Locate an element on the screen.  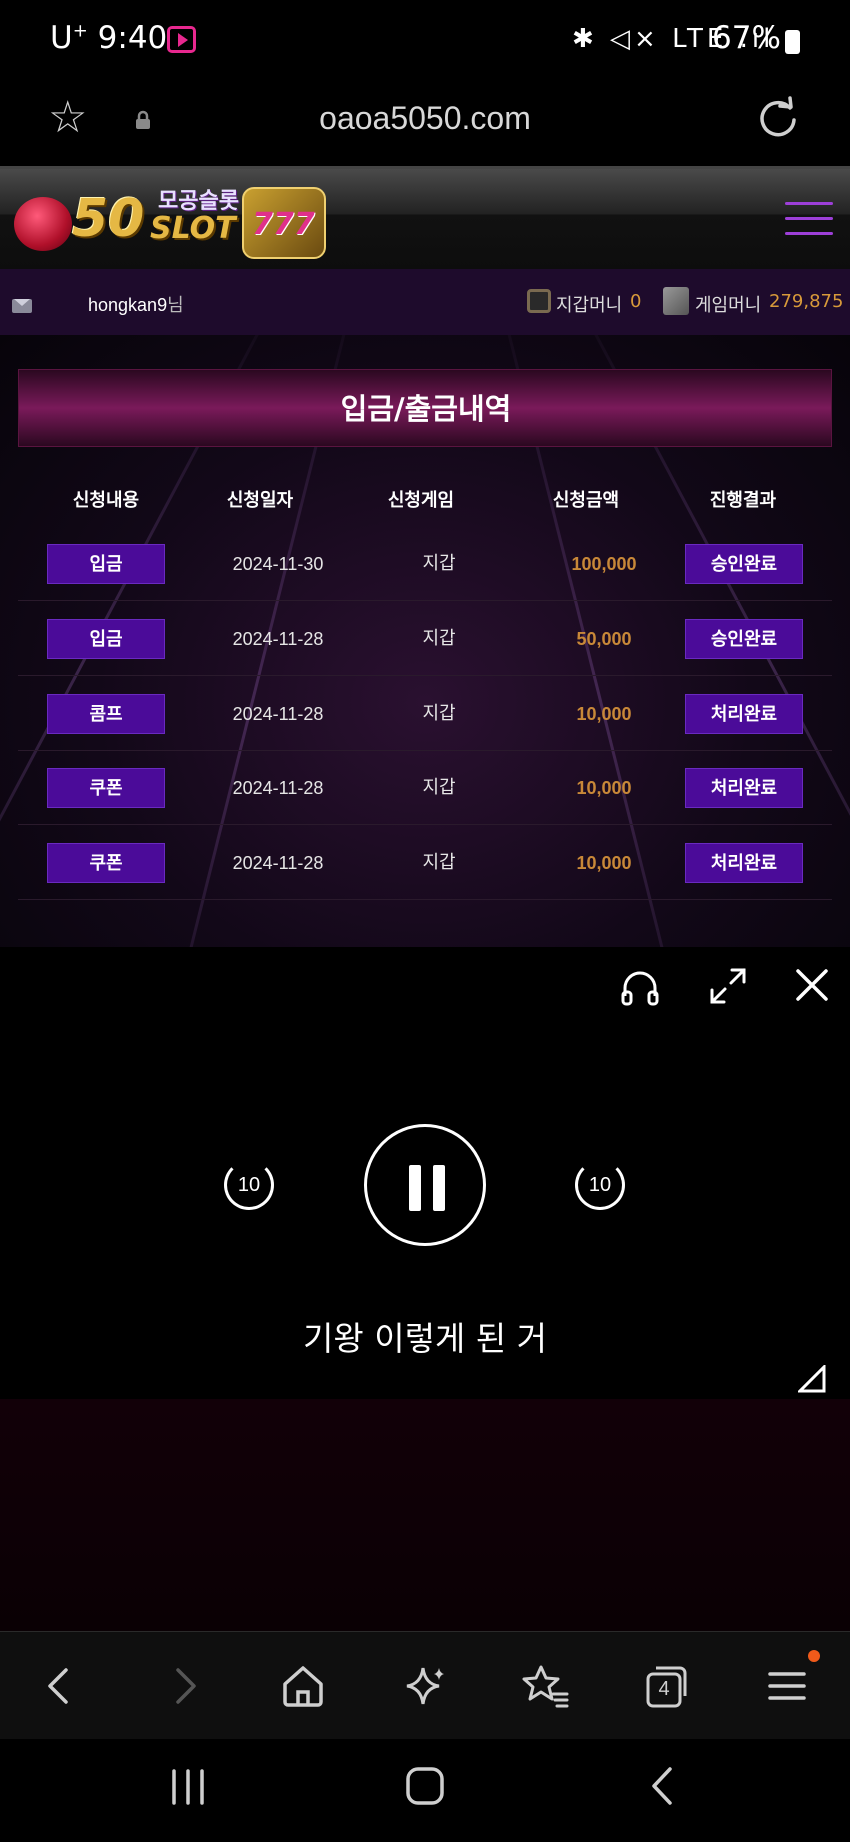
rewind-10-icon: 10 is located at coordinates (249, 1185).